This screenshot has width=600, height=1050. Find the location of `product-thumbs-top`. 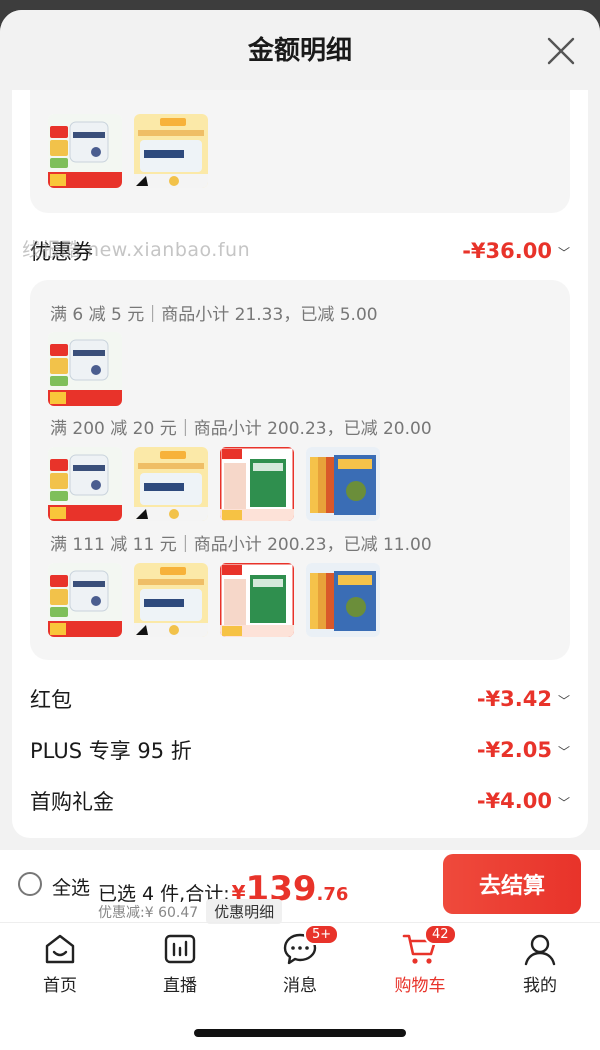

product-thumbs-top is located at coordinates (128, 151).